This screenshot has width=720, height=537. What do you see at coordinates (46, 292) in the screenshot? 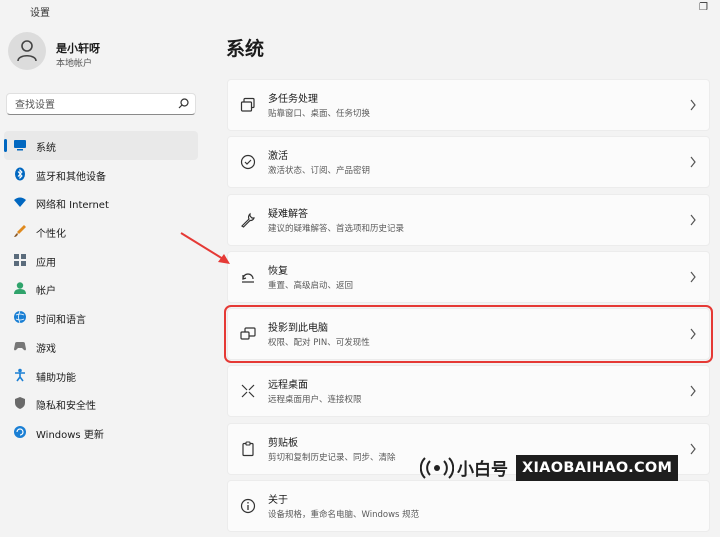
I see `sidebar-item-label: 帐户` at bounding box center [46, 292].